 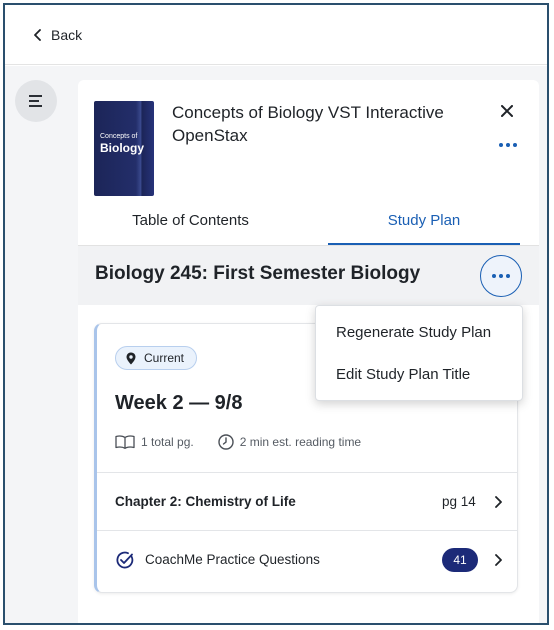 I want to click on current-badge-label: Current, so click(x=164, y=358).